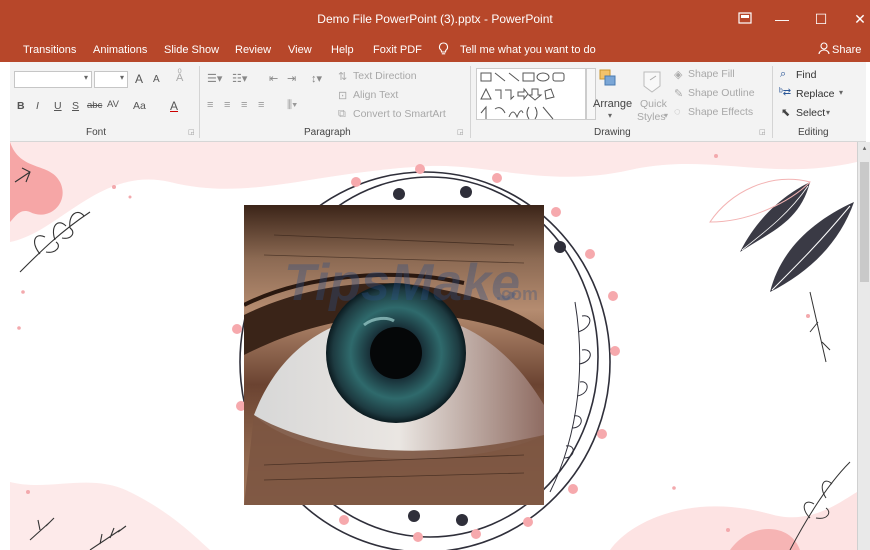 This screenshot has width=870, height=550. Describe the element at coordinates (75, 106) in the screenshot. I see `shadow-button: S` at that location.